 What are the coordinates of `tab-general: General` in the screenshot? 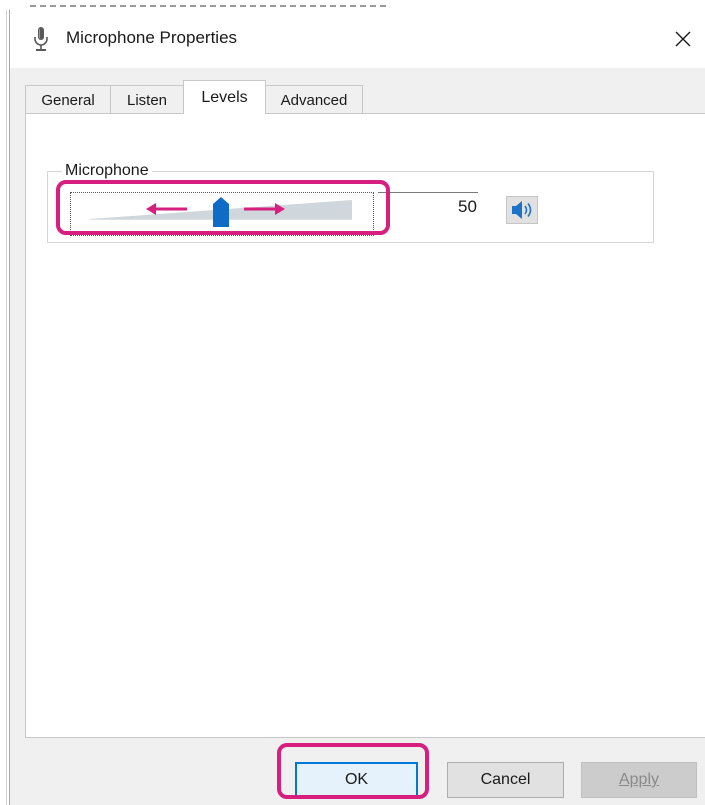 It's located at (68, 99).